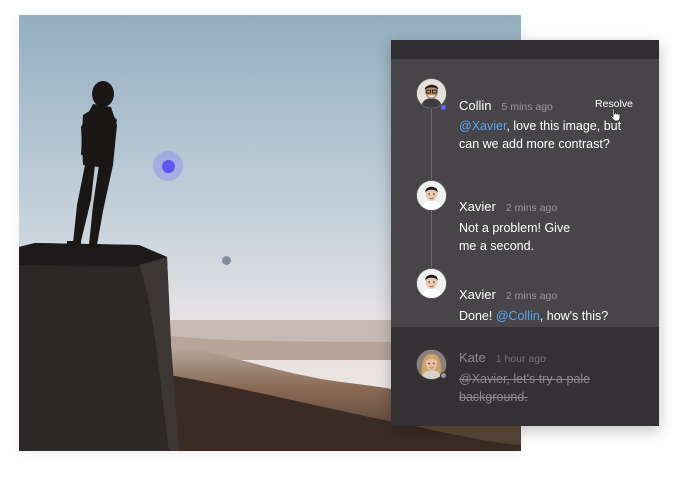 The width and height of the screenshot is (673, 478). I want to click on comment-header: Collin 5 mins ago, so click(506, 105).